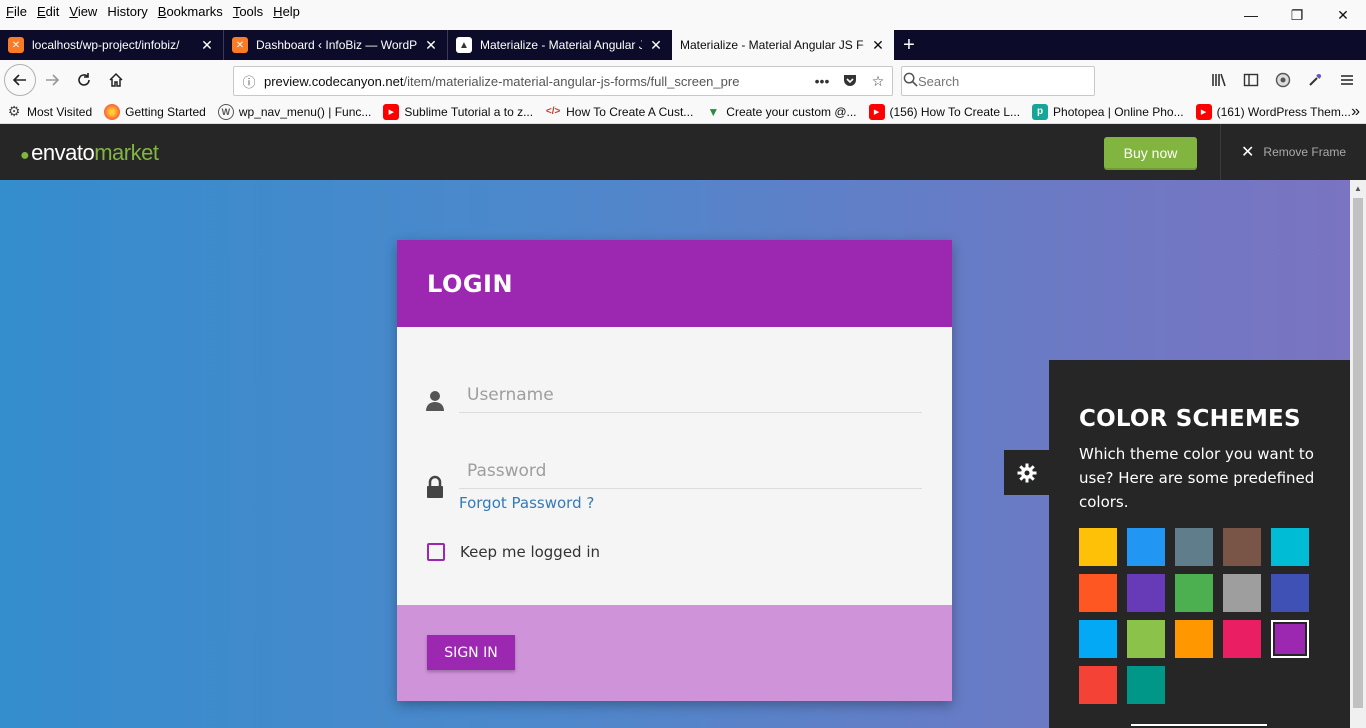 The width and height of the screenshot is (1366, 728). Describe the element at coordinates (909, 45) in the screenshot. I see `new-tab-button: +` at that location.